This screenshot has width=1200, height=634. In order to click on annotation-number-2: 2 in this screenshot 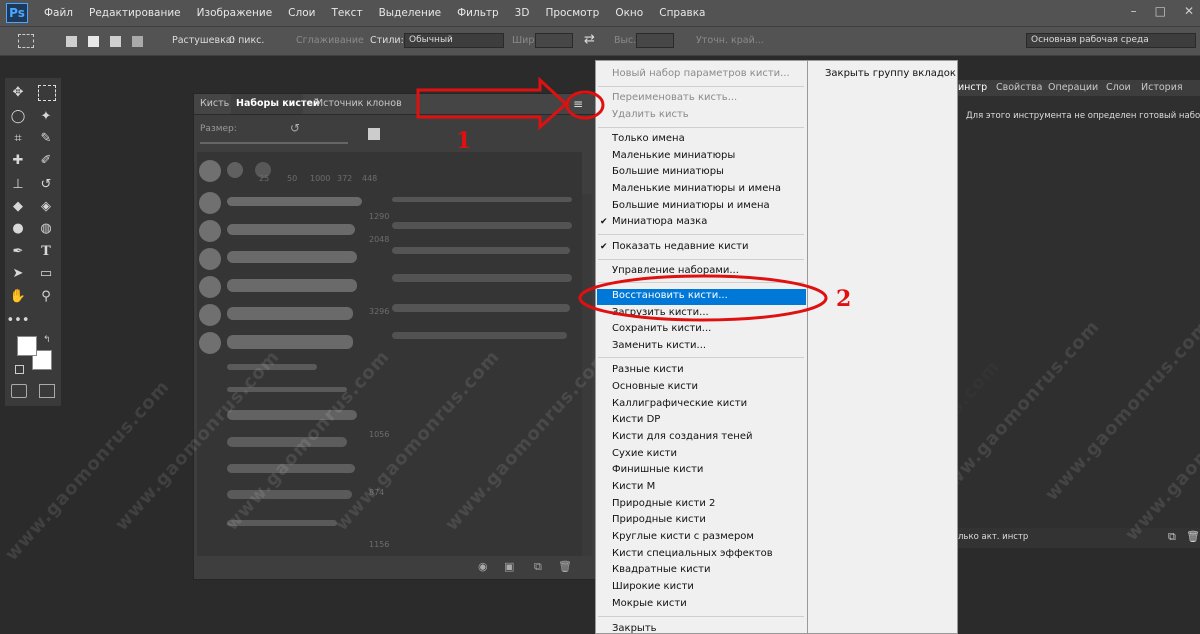, I will do `click(844, 299)`.